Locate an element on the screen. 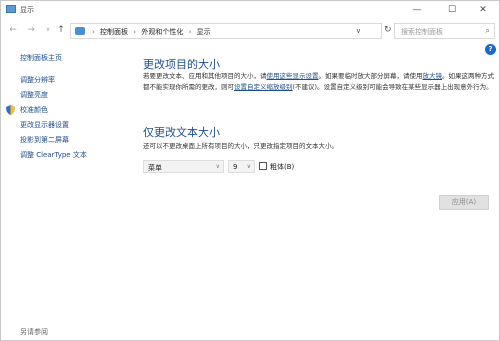 This screenshot has width=500, height=341. back-arrow-icon: ← is located at coordinates (13, 30).